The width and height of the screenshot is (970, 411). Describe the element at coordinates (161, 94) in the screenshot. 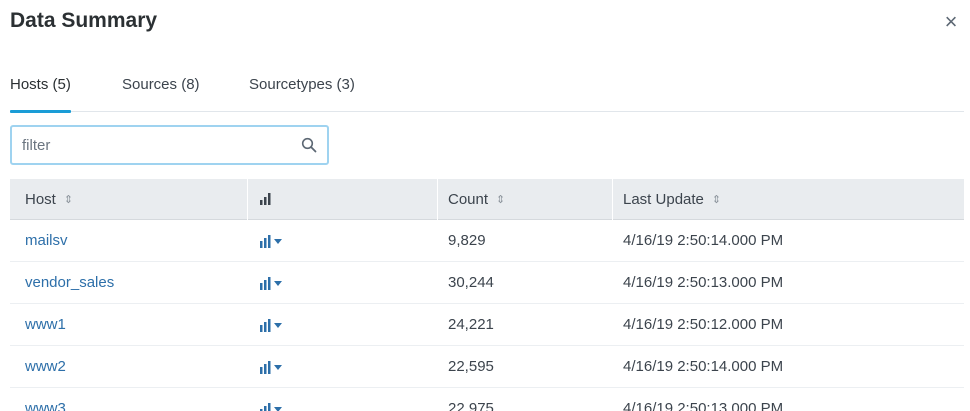

I see `tab-sources: Sources (8)` at that location.